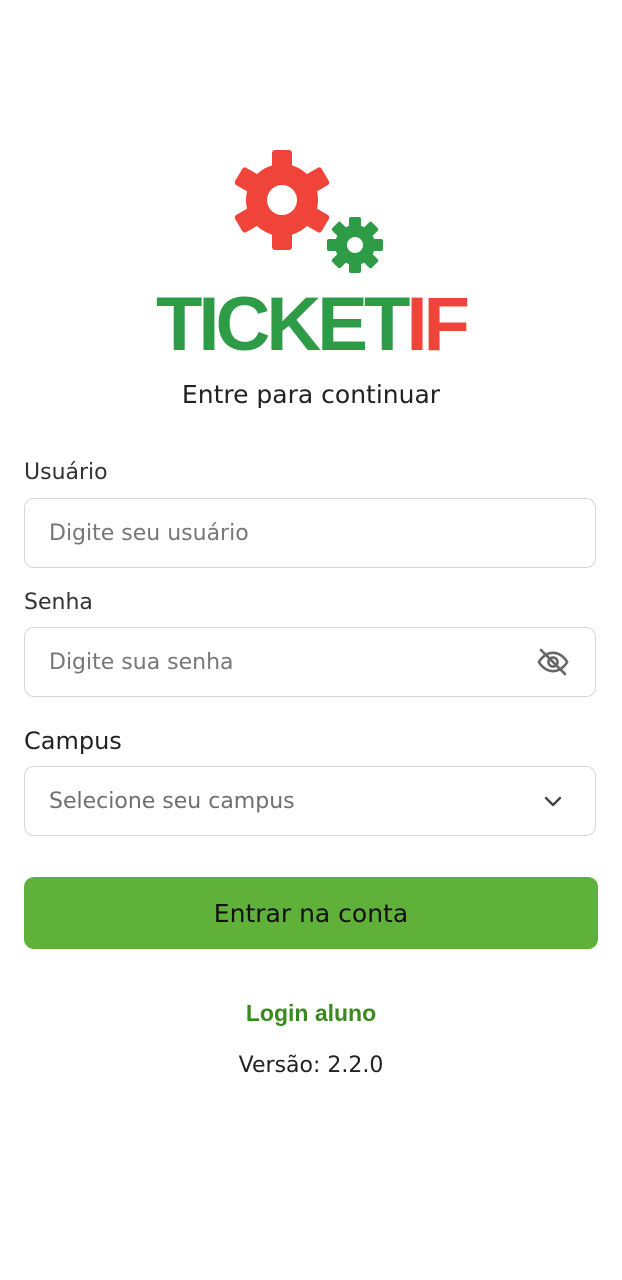  What do you see at coordinates (292, 662) in the screenshot?
I see `password-input` at bounding box center [292, 662].